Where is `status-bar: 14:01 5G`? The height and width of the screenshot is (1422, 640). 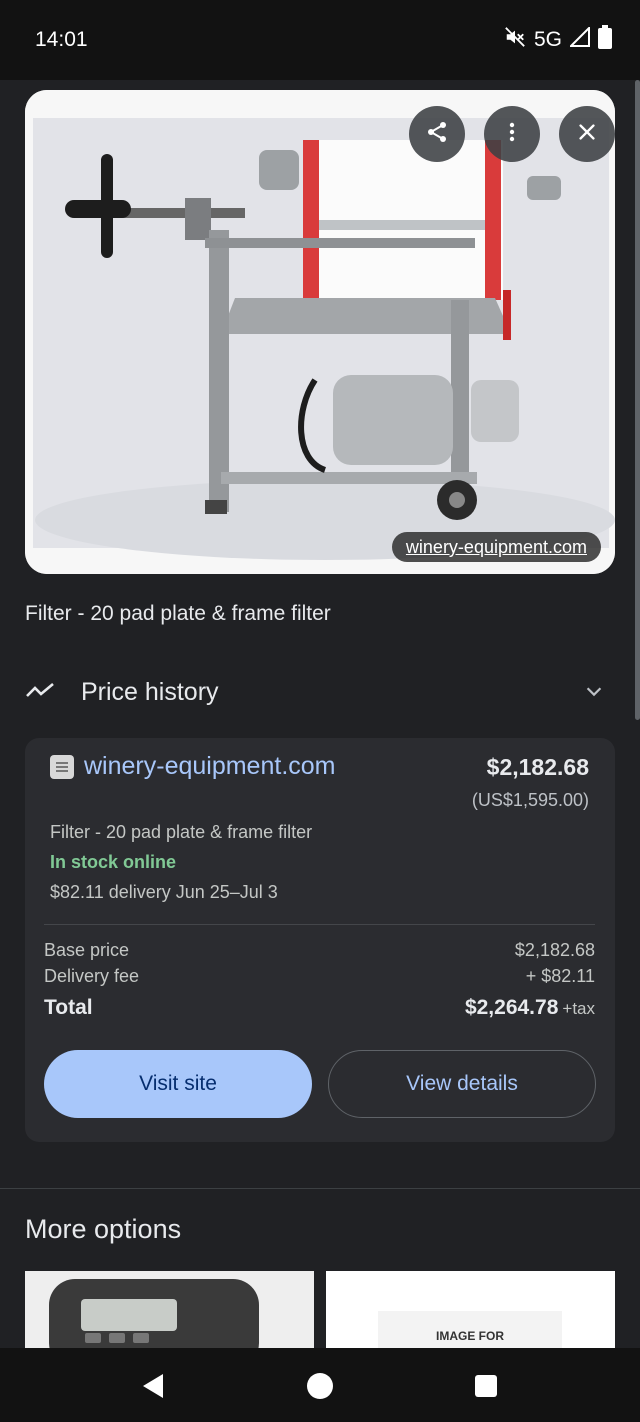 status-bar: 14:01 5G is located at coordinates (320, 40).